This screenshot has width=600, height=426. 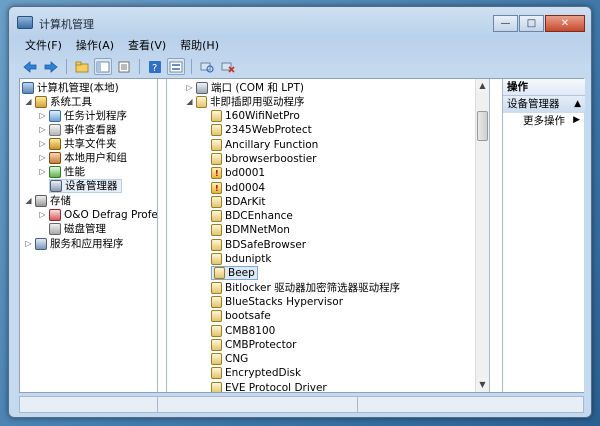 What do you see at coordinates (300, 22) in the screenshot?
I see `title-bar: 计算机管理 — □ ✕` at bounding box center [300, 22].